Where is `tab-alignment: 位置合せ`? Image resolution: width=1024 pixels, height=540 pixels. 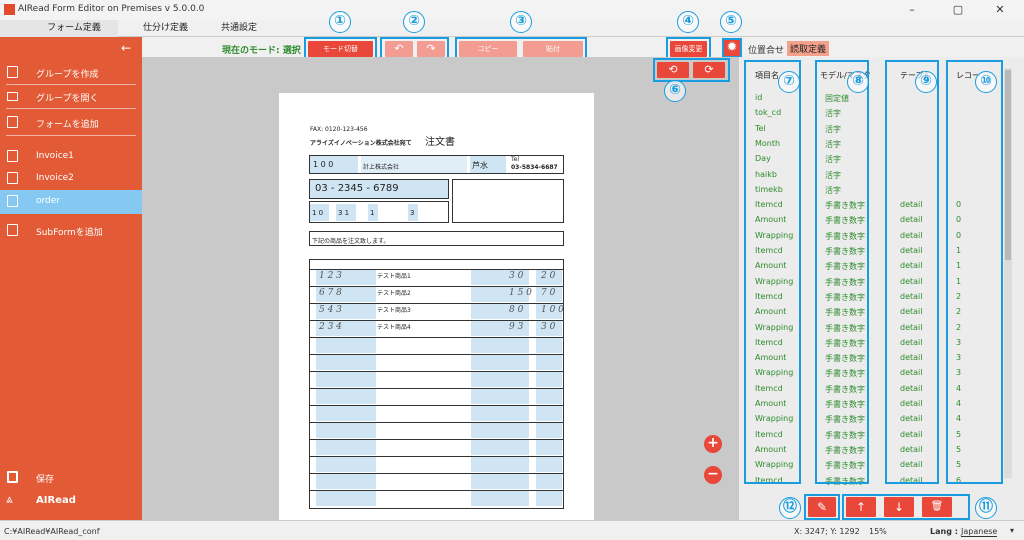
tab-alignment: 位置合せ is located at coordinates (766, 49).